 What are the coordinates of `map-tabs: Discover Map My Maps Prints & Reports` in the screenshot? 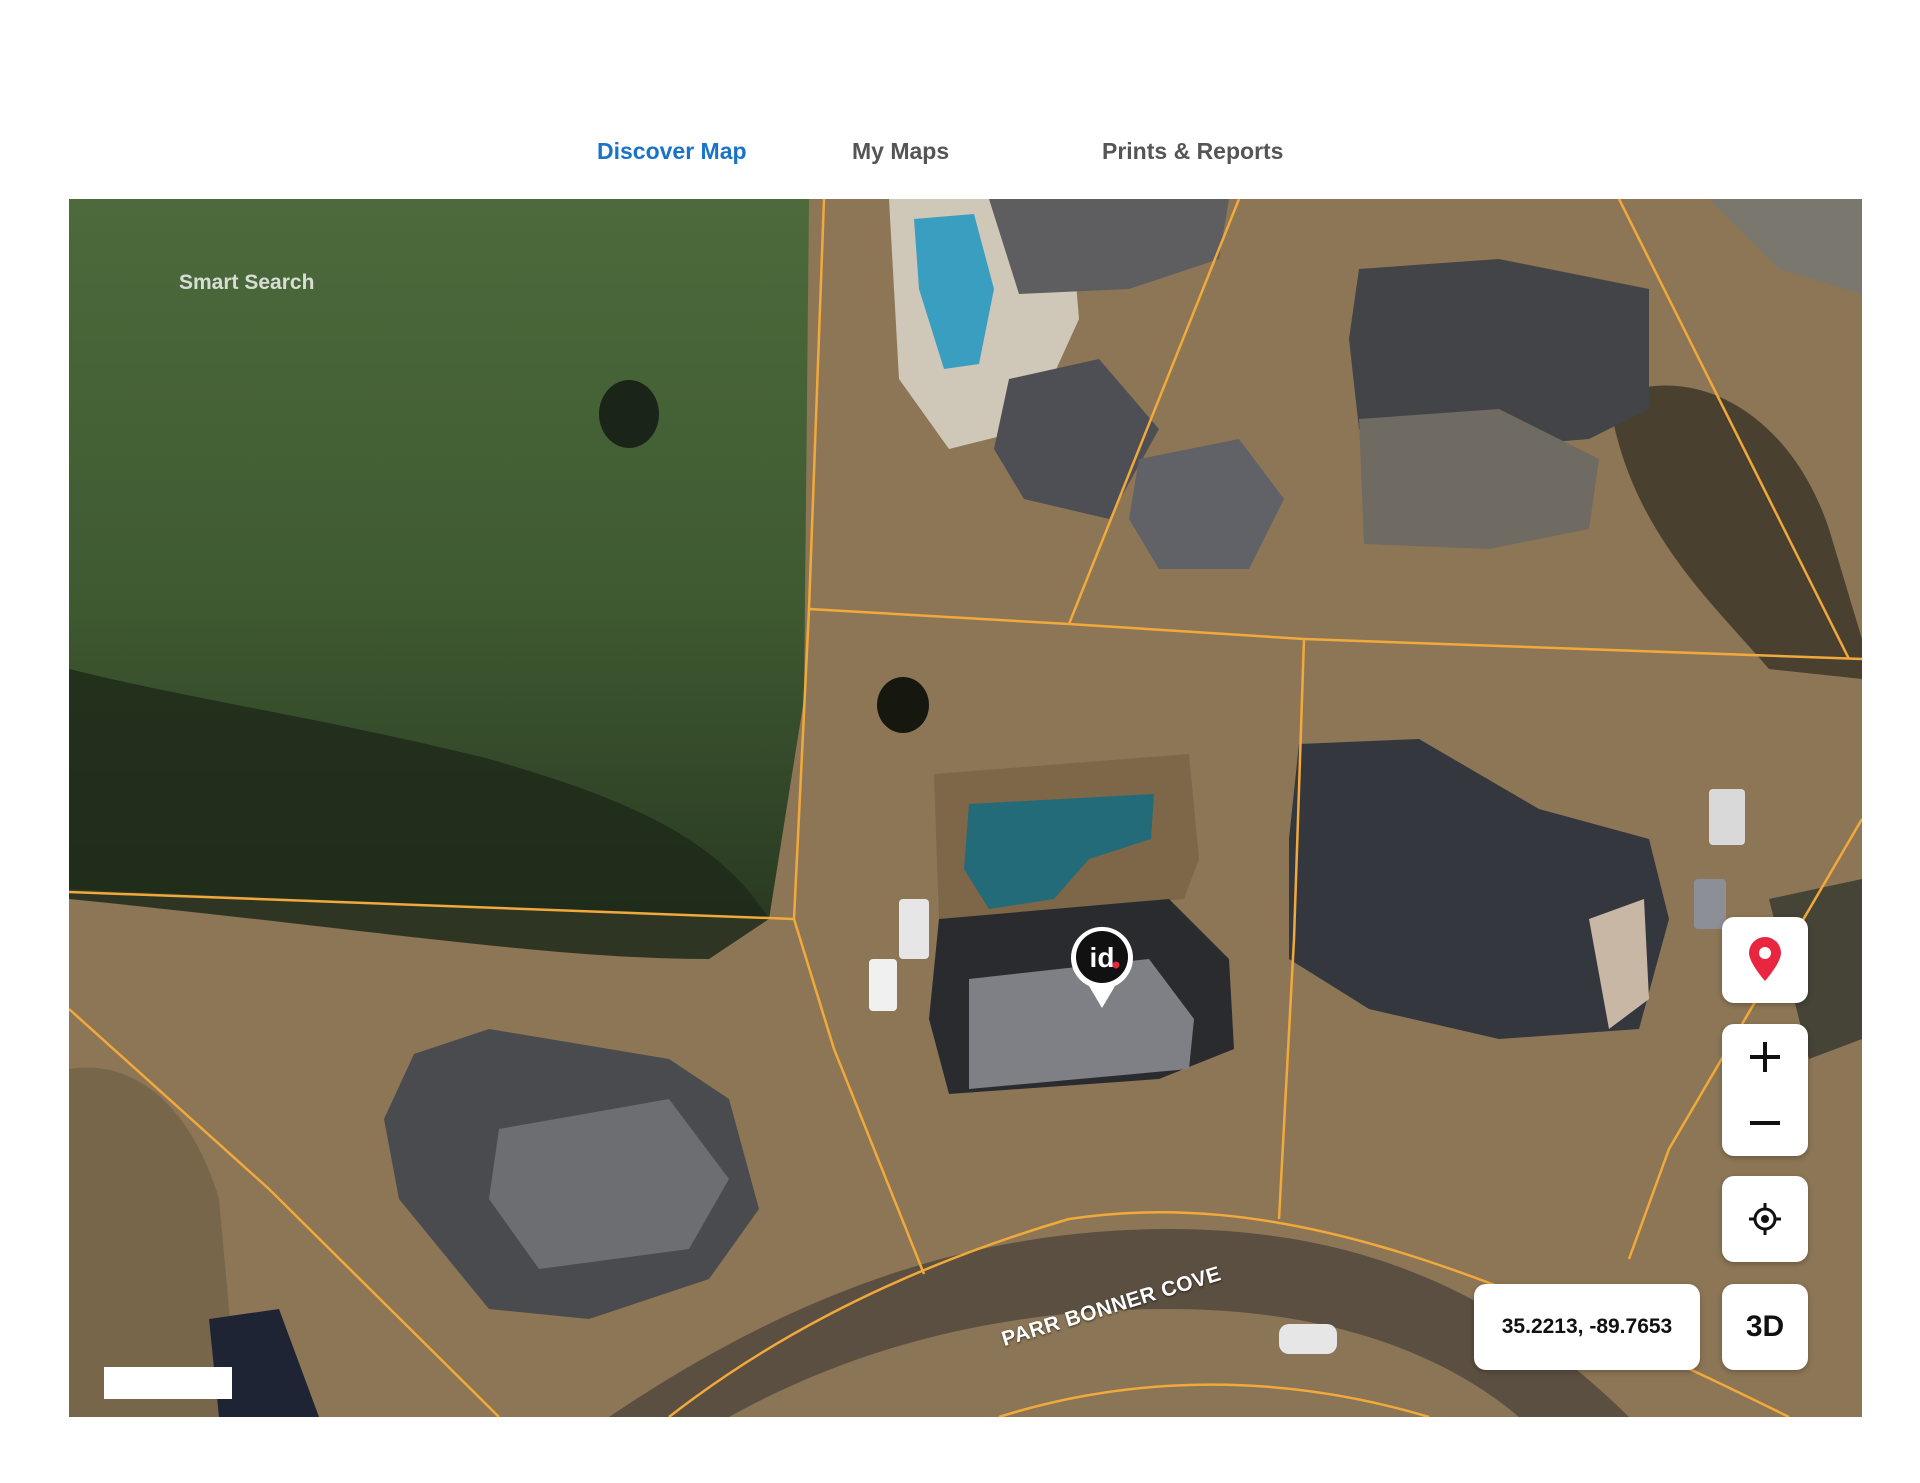 It's located at (960, 156).